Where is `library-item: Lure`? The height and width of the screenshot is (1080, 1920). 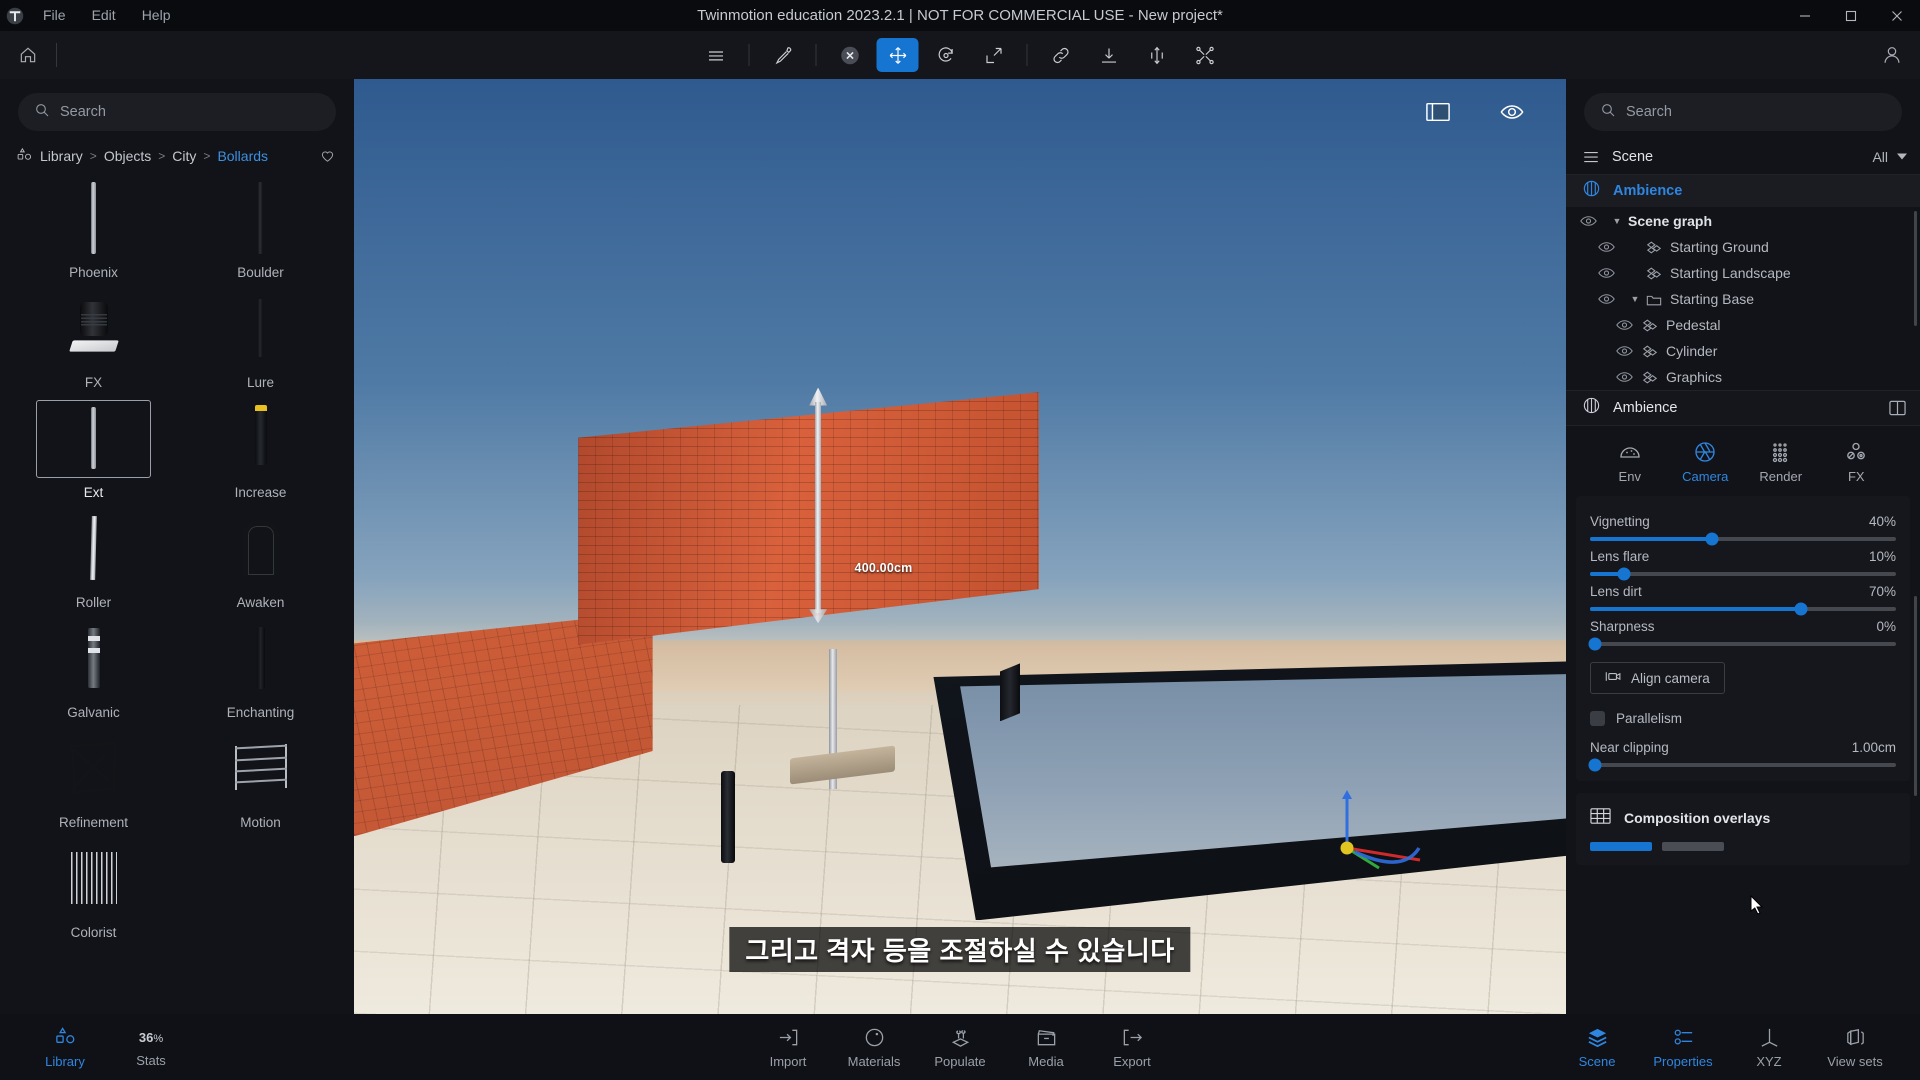 library-item: Lure is located at coordinates (260, 339).